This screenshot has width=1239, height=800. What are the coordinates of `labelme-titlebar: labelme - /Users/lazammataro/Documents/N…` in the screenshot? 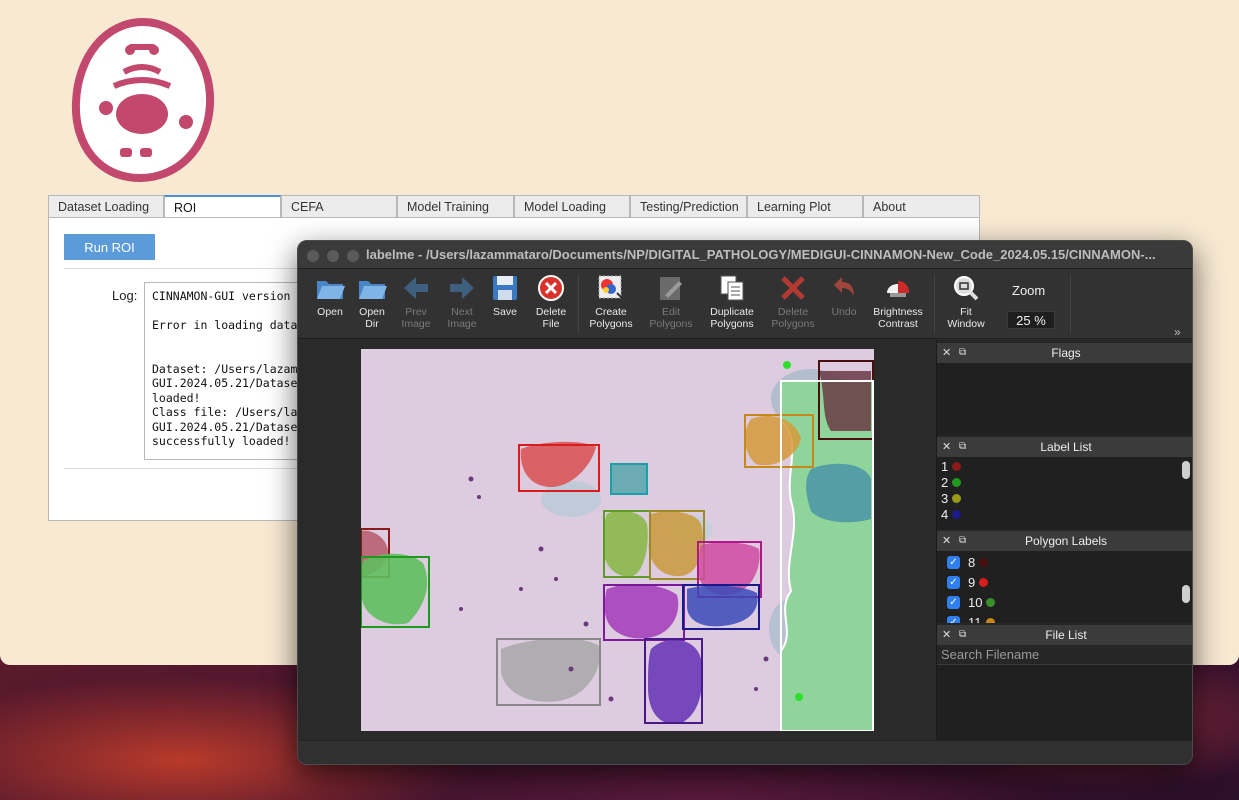 It's located at (745, 255).